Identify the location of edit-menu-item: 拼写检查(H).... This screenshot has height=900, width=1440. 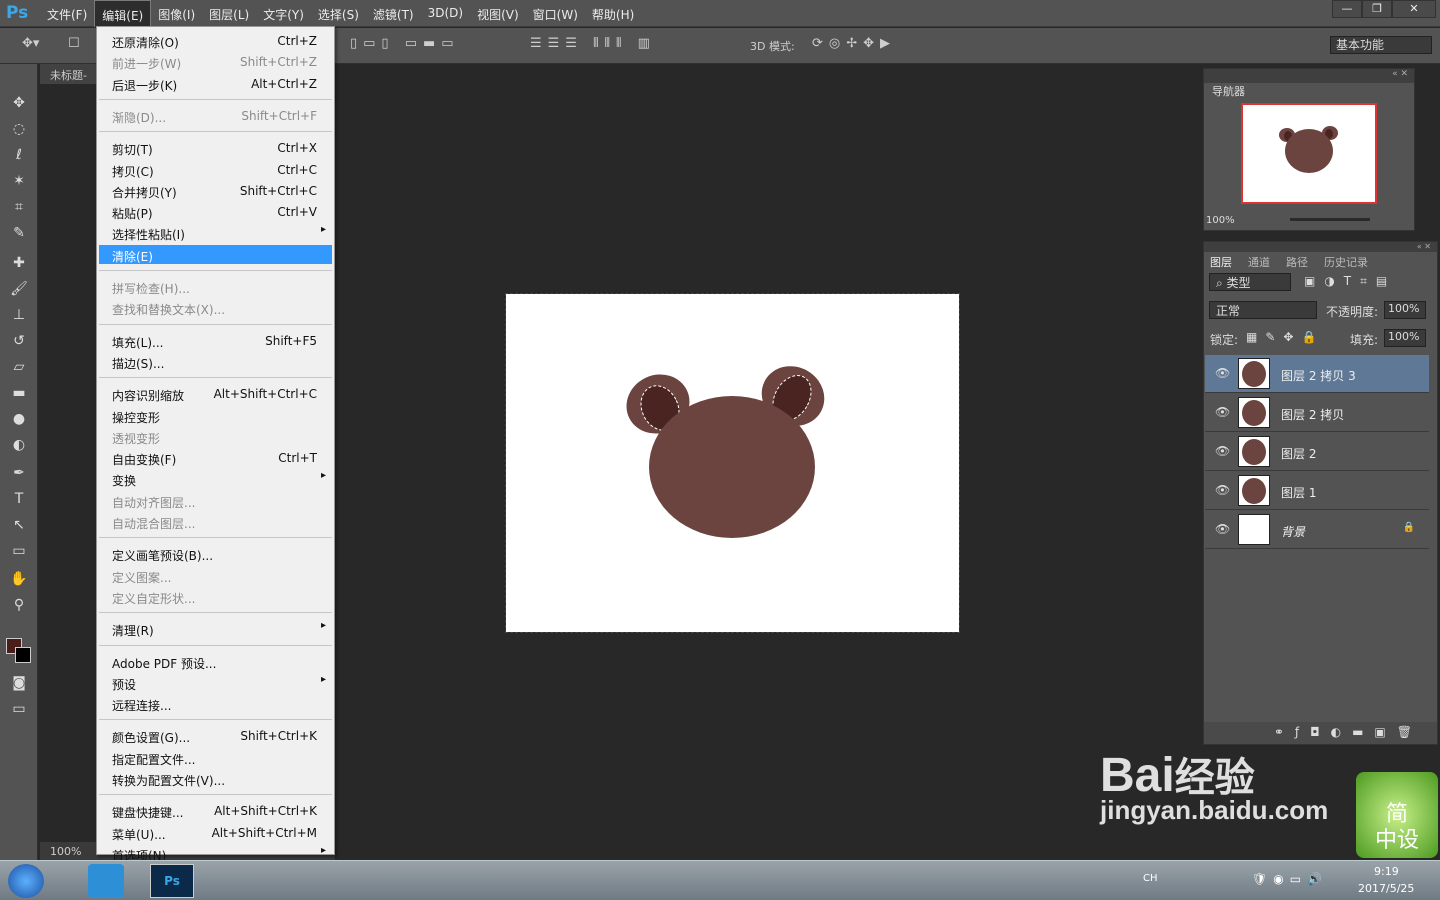
(215, 286).